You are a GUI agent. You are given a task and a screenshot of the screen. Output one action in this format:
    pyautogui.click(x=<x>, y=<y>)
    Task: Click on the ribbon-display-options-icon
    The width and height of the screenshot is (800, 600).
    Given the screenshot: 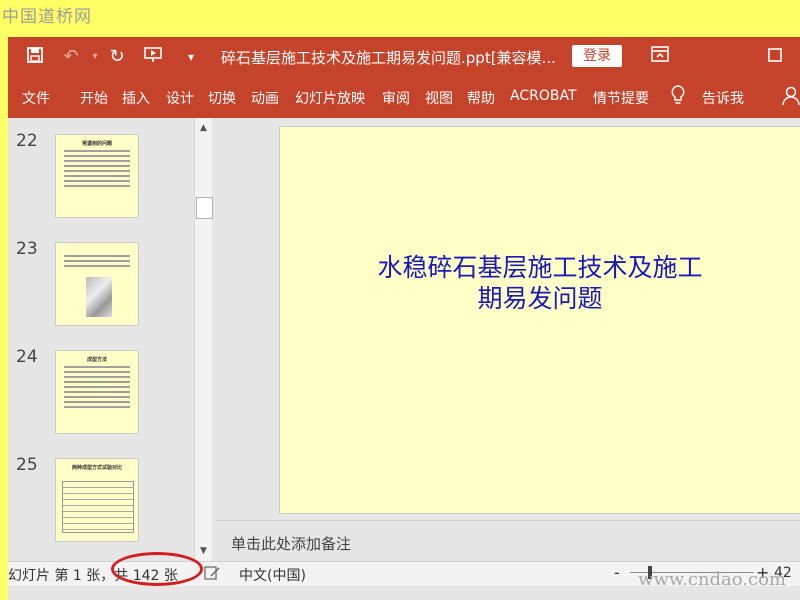 What is the action you would take?
    pyautogui.click(x=660, y=57)
    